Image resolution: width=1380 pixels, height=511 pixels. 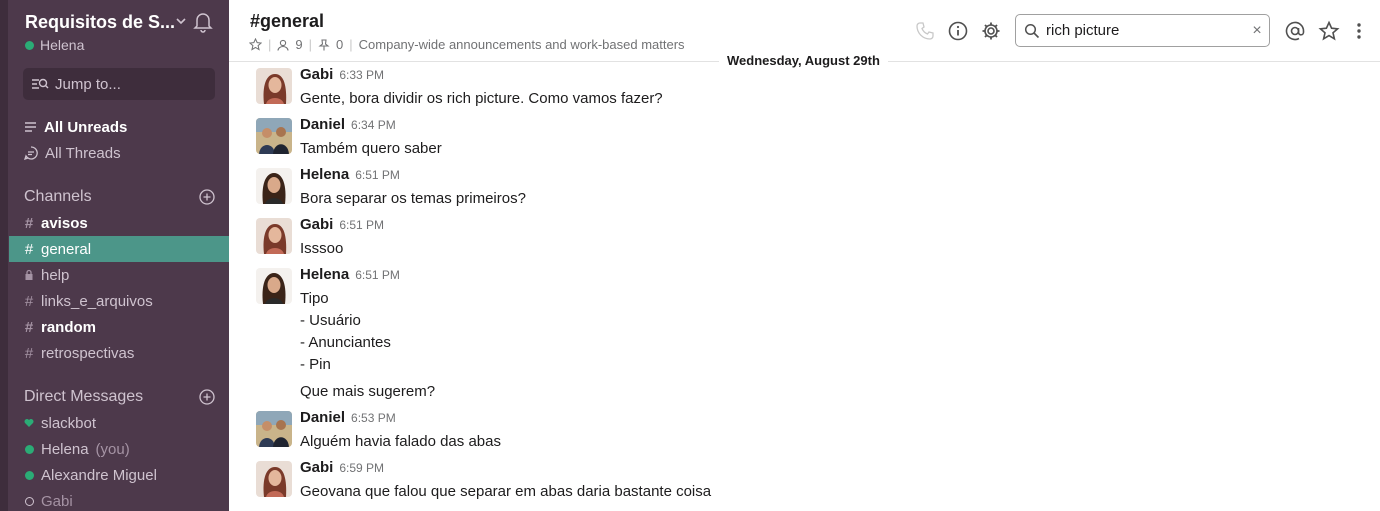 I want to click on more-options-icon, so click(x=1359, y=31).